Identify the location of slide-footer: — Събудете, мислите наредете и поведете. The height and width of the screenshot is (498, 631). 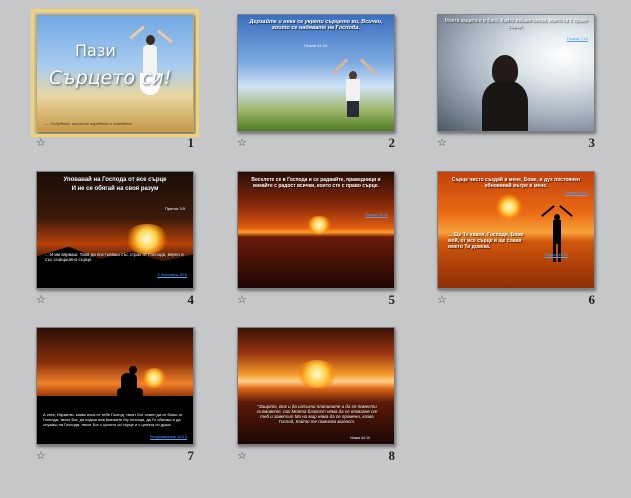
(88, 123).